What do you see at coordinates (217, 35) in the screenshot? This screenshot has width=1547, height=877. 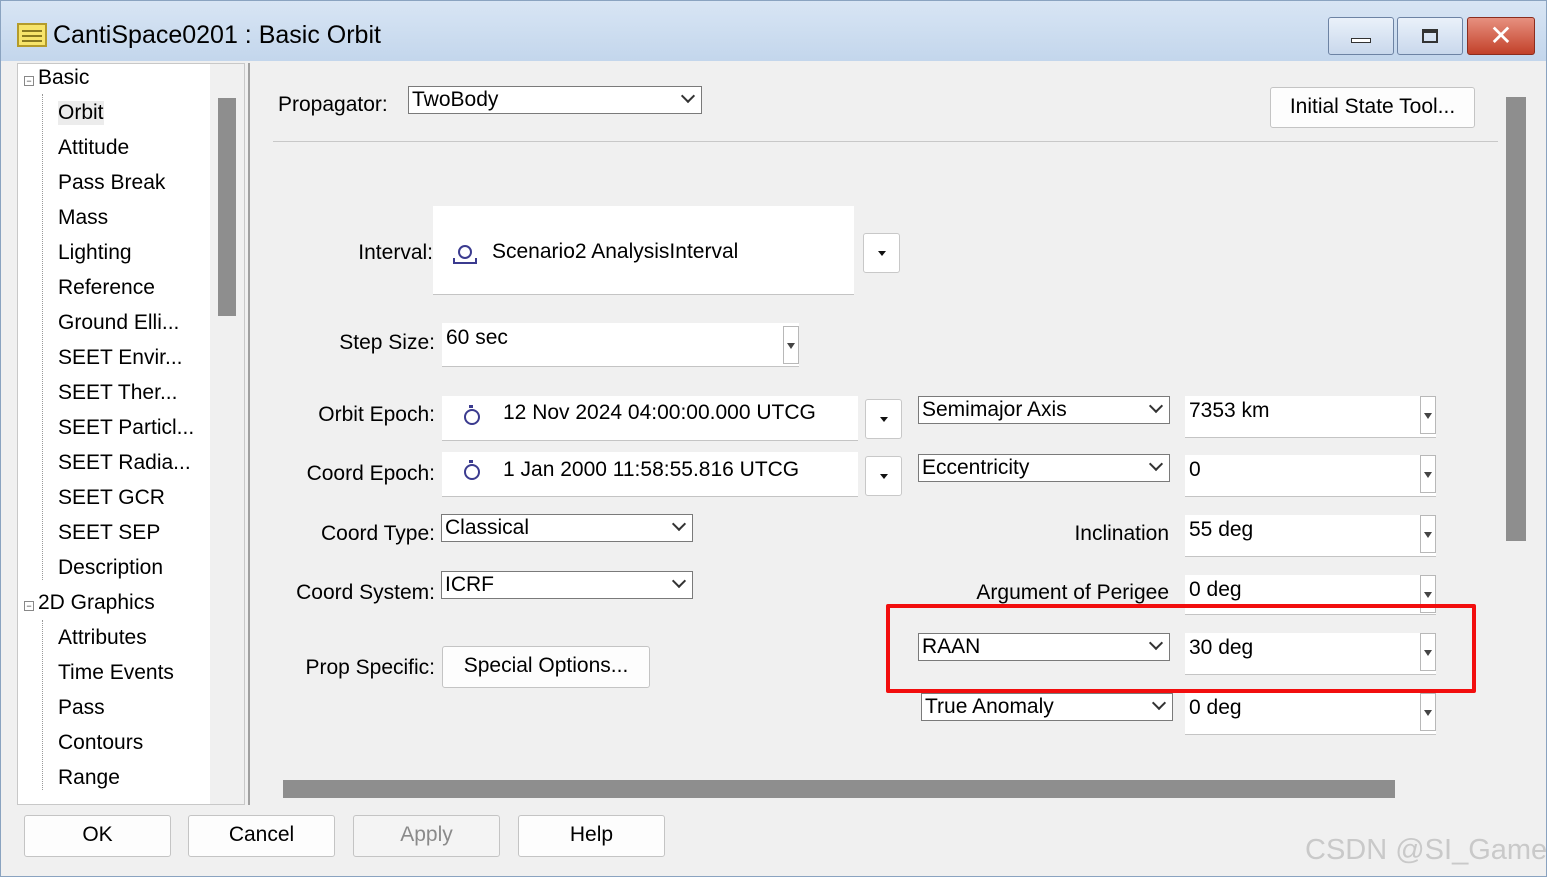 I see `window-title: CantiSpace0201 : Basic Orbit` at bounding box center [217, 35].